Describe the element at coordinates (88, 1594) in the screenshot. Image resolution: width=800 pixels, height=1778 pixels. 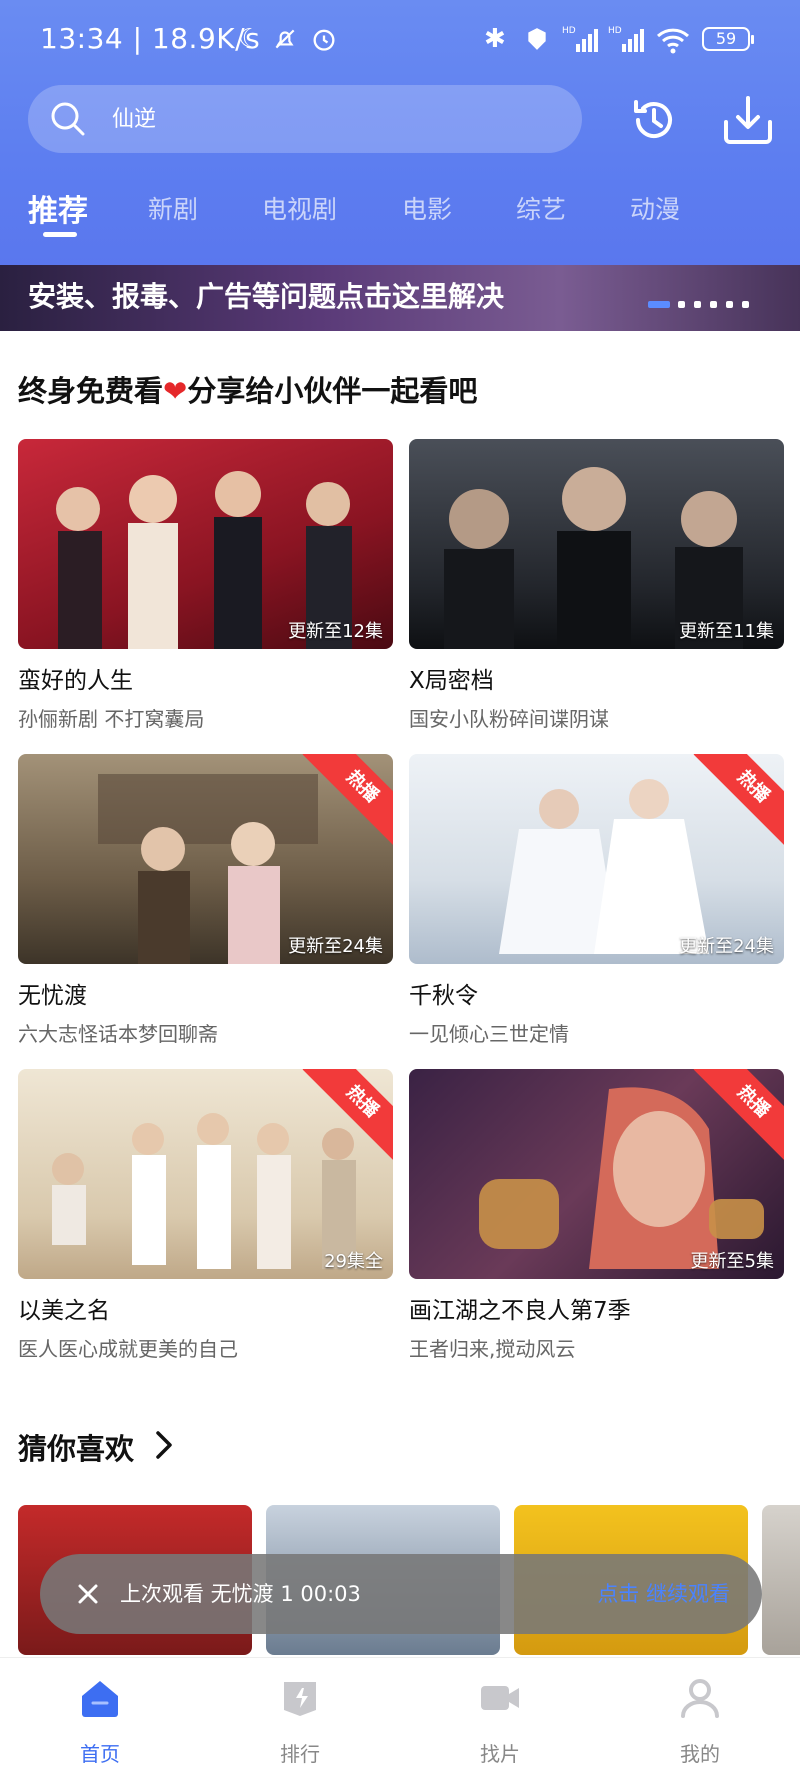
I see `close-icon` at that location.